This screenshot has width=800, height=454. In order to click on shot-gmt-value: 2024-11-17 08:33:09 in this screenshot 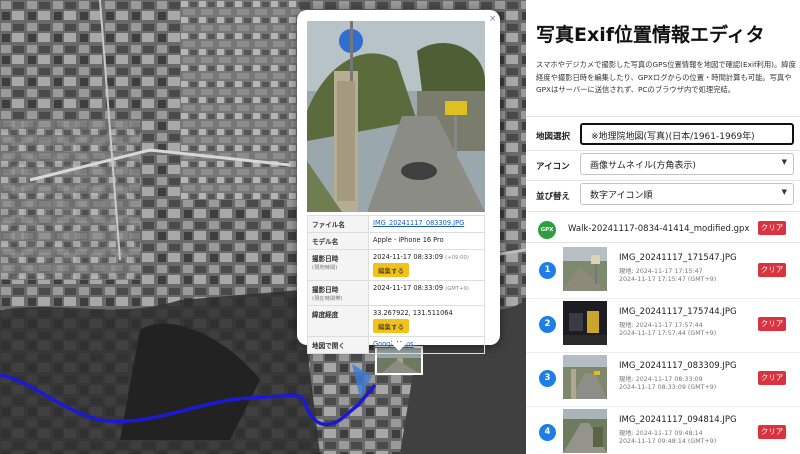, I will do `click(408, 288)`.